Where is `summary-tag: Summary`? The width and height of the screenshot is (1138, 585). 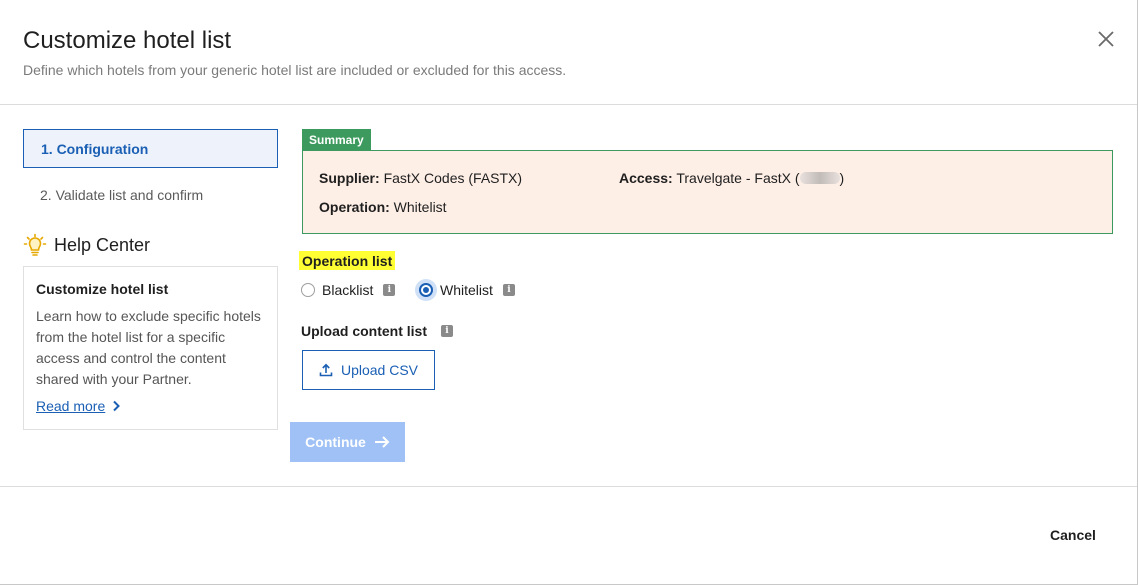
summary-tag: Summary is located at coordinates (336, 139).